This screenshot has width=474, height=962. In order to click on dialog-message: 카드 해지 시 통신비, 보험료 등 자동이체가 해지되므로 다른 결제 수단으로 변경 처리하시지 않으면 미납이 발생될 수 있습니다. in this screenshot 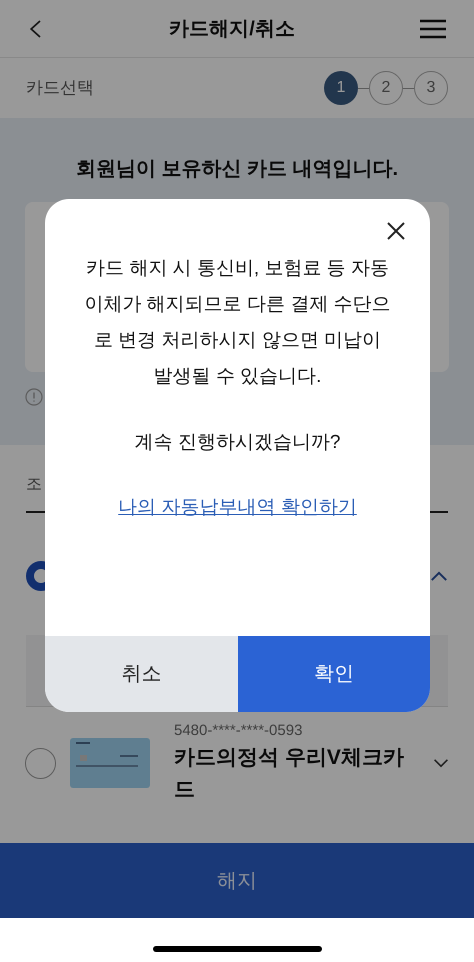, I will do `click(237, 323)`.